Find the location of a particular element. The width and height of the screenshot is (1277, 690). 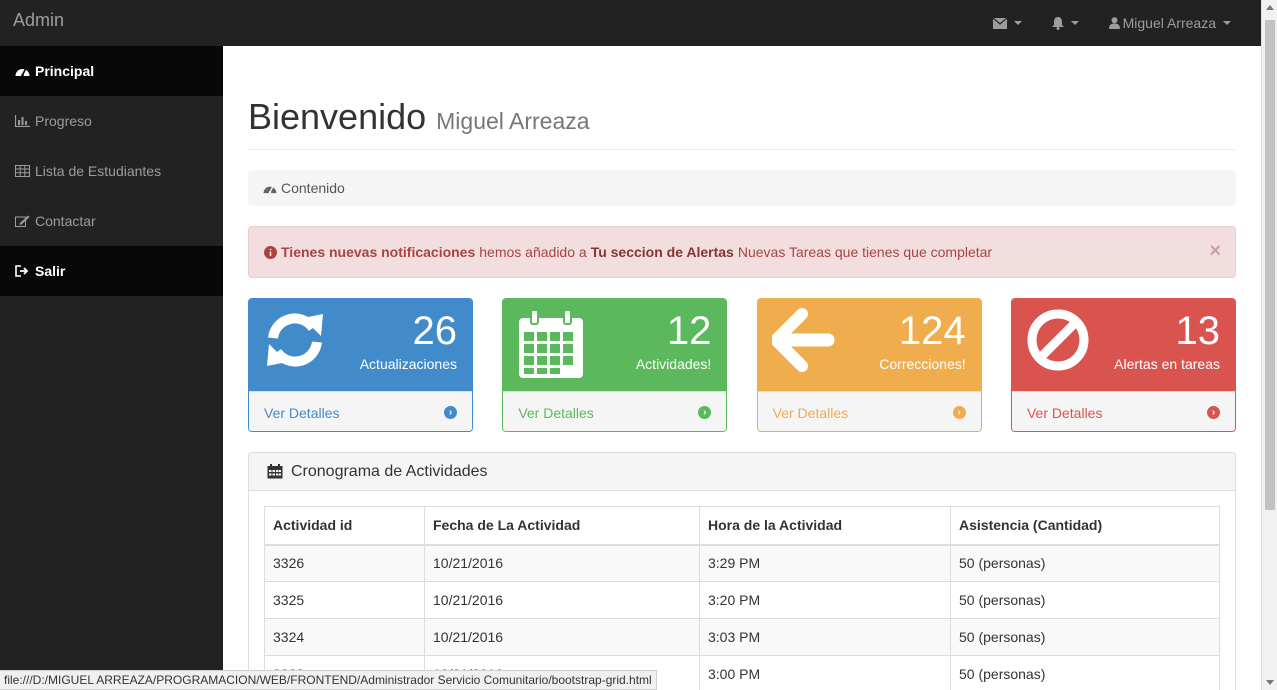

breadcrumb-label: Contenido is located at coordinates (313, 188).